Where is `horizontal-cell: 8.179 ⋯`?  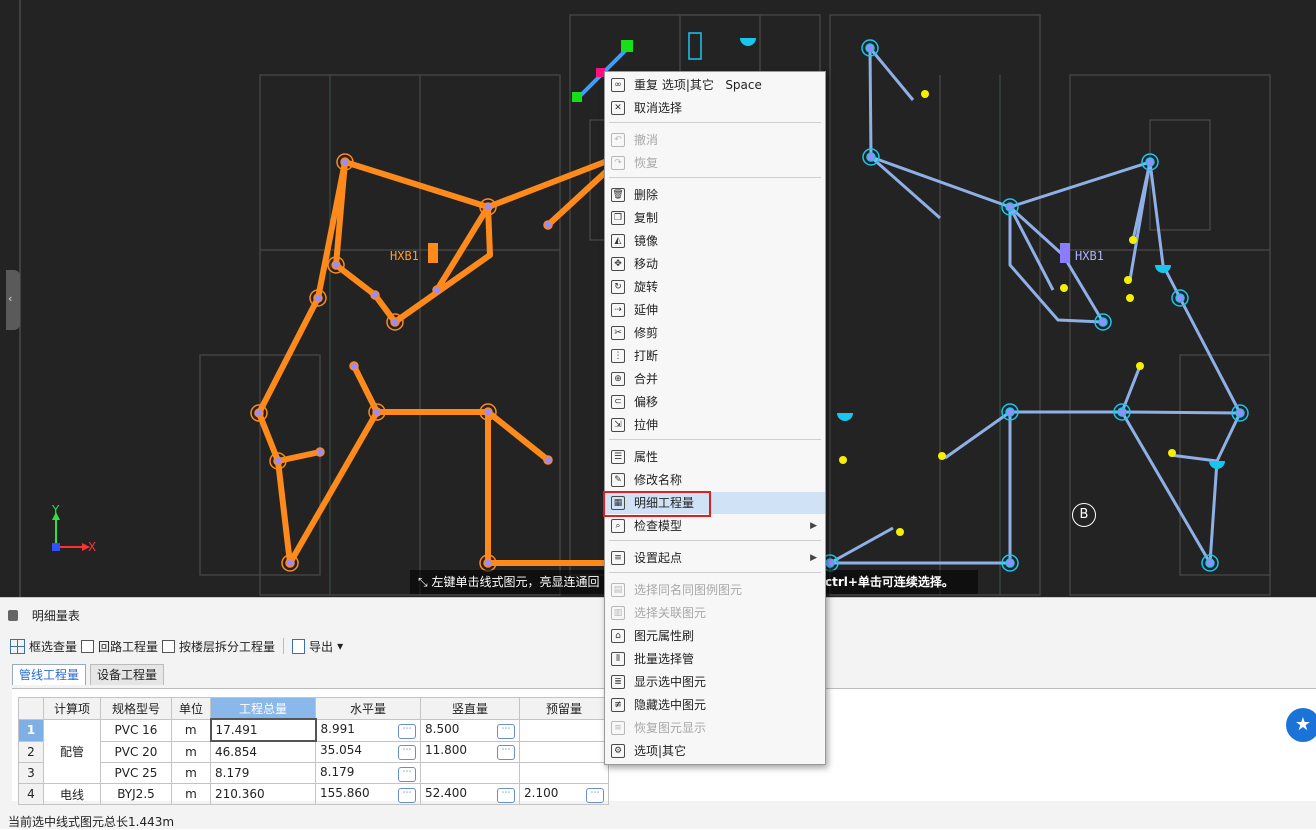
horizontal-cell: 8.179 ⋯ is located at coordinates (368, 773).